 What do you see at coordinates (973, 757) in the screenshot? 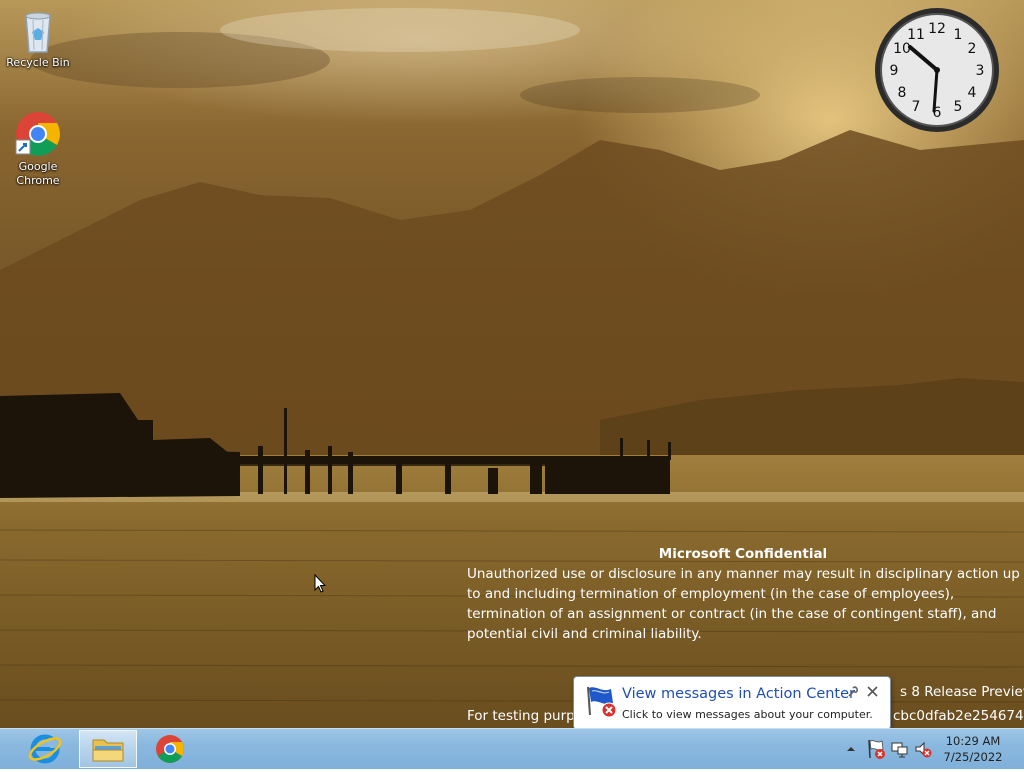
I see `tray-date: 7/25/2022` at bounding box center [973, 757].